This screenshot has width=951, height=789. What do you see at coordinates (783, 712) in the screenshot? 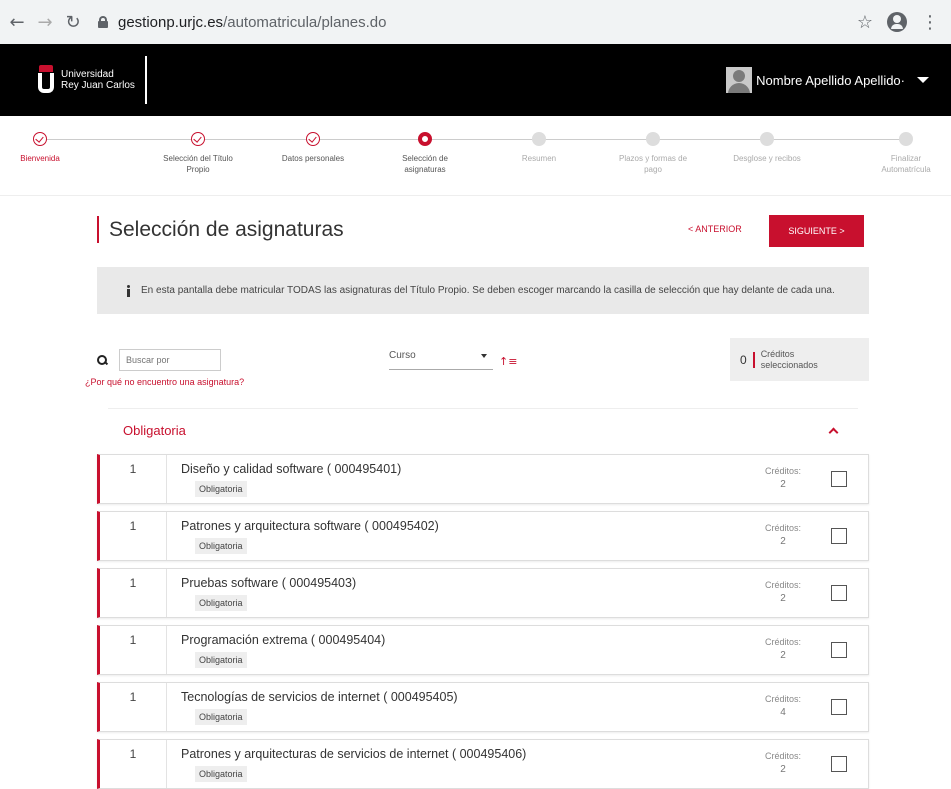
I see `subject-credits: 4` at bounding box center [783, 712].